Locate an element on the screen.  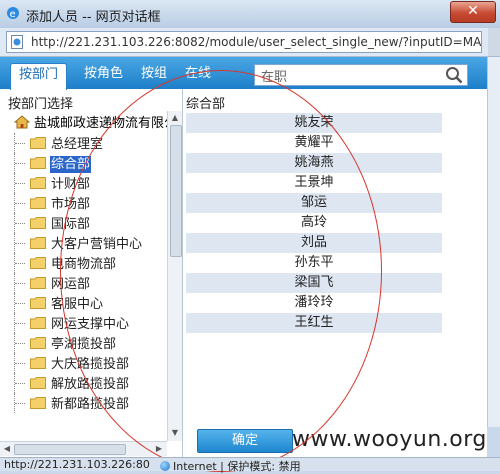
tree-root-label: 盐城邮政速递物流有限公 is located at coordinates (100, 123).